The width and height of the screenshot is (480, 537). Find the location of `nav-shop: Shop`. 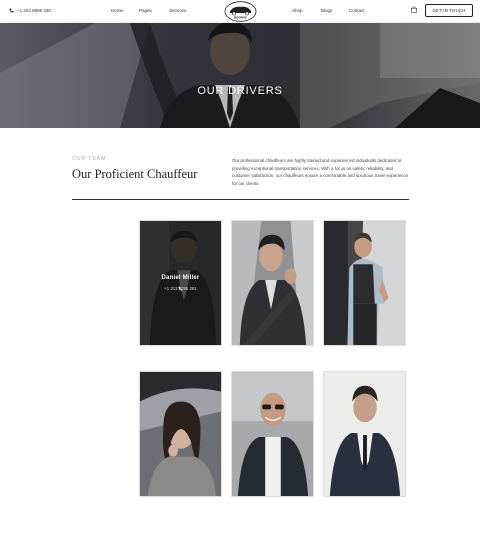

nav-shop: Shop is located at coordinates (297, 10).